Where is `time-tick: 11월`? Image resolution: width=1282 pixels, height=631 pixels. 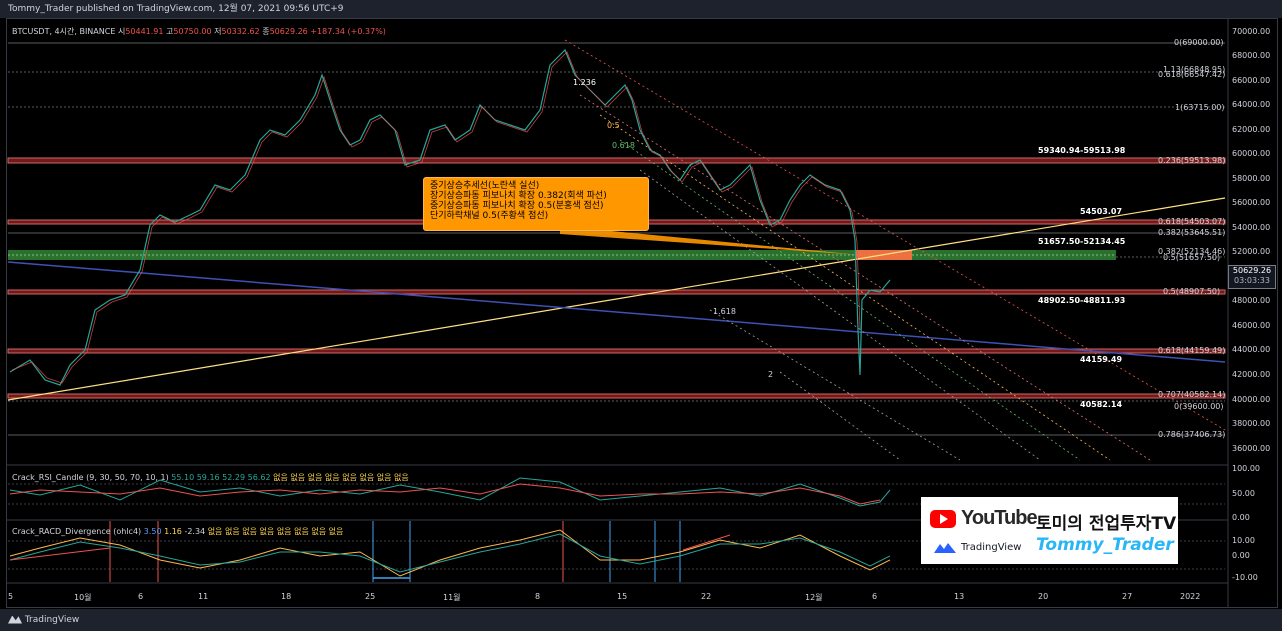
time-tick: 11월 is located at coordinates (452, 597).